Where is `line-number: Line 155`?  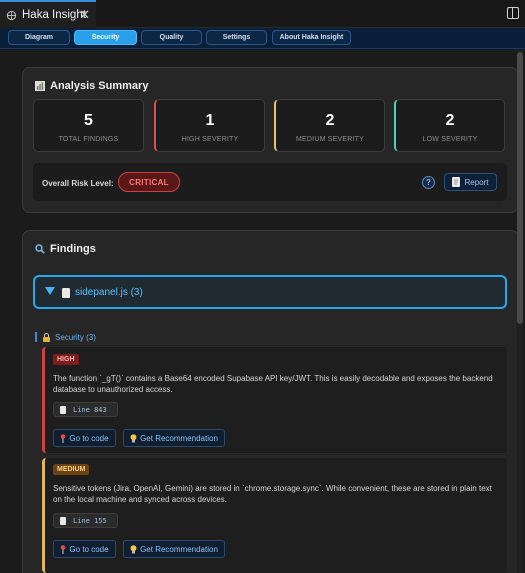
line-number: Line 155 is located at coordinates (90, 520).